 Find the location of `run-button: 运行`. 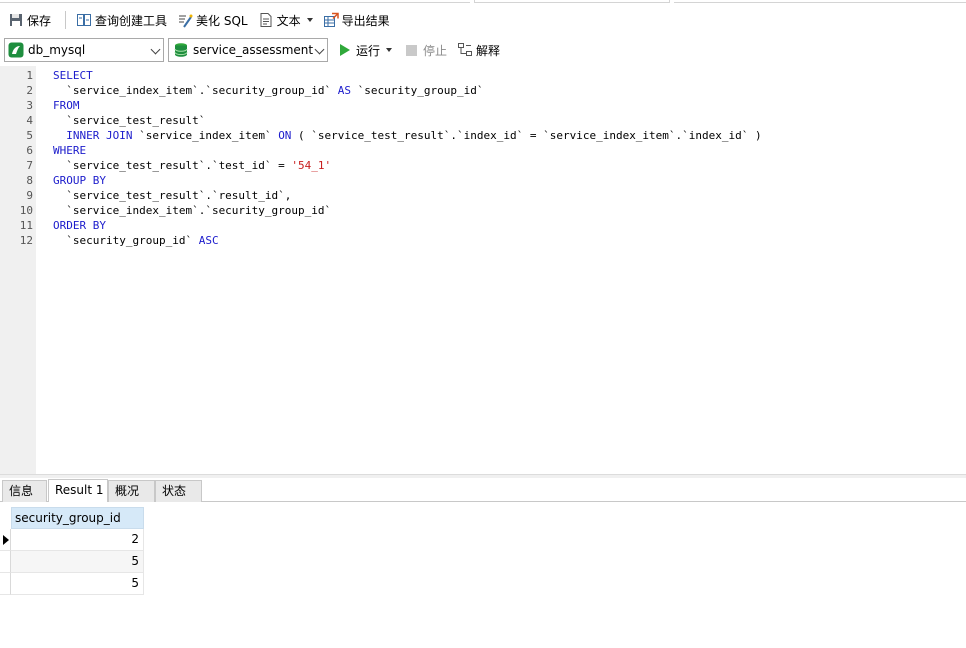

run-button: 运行 is located at coordinates (366, 50).